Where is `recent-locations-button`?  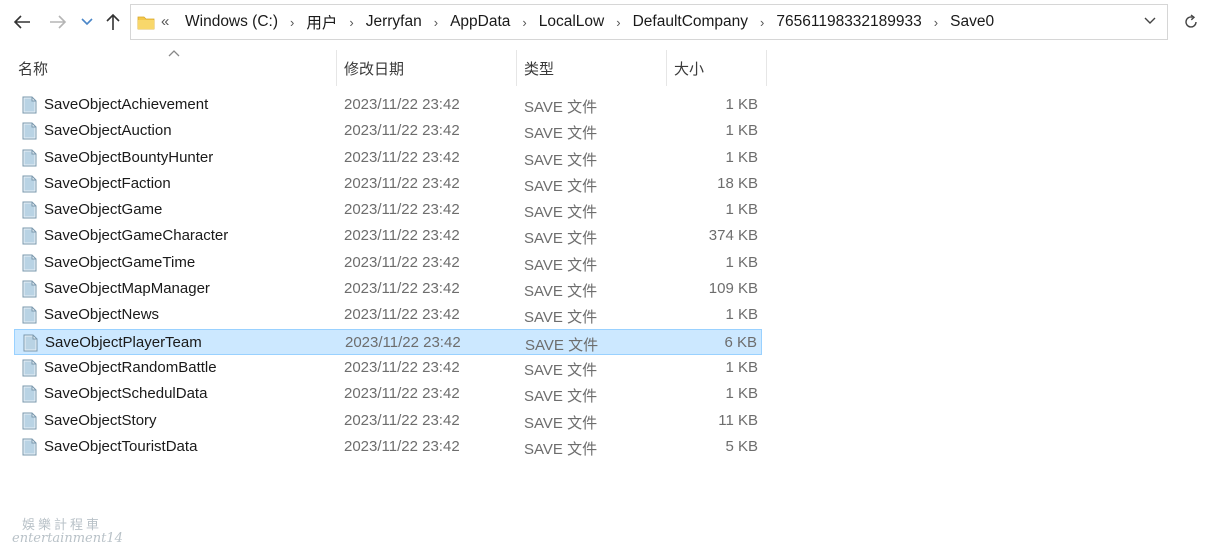 recent-locations-button is located at coordinates (87, 22).